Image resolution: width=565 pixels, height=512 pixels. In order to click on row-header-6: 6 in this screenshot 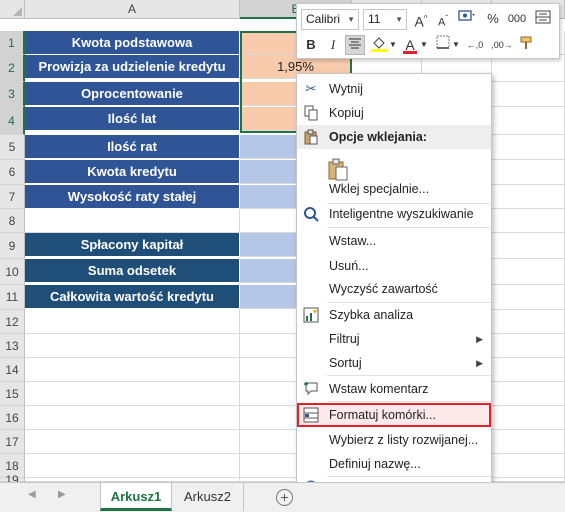, I will do `click(12, 172)`.